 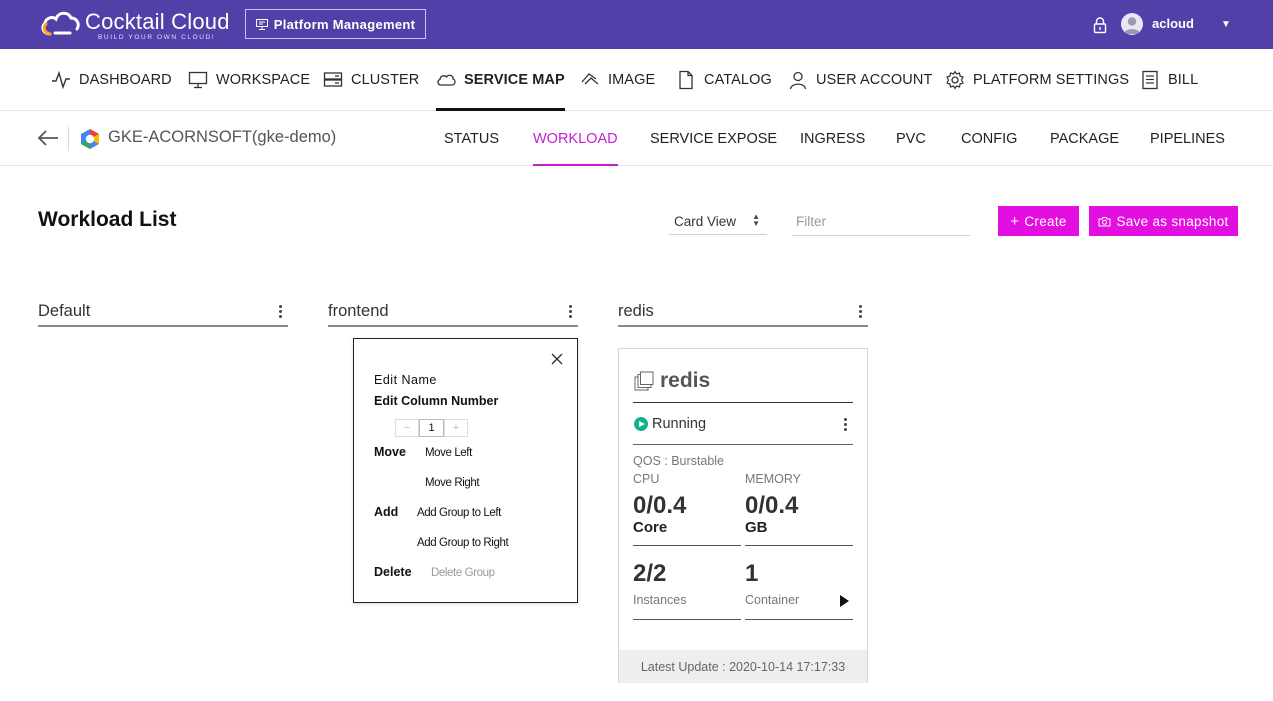 I want to click on user-avatar, so click(x=1132, y=24).